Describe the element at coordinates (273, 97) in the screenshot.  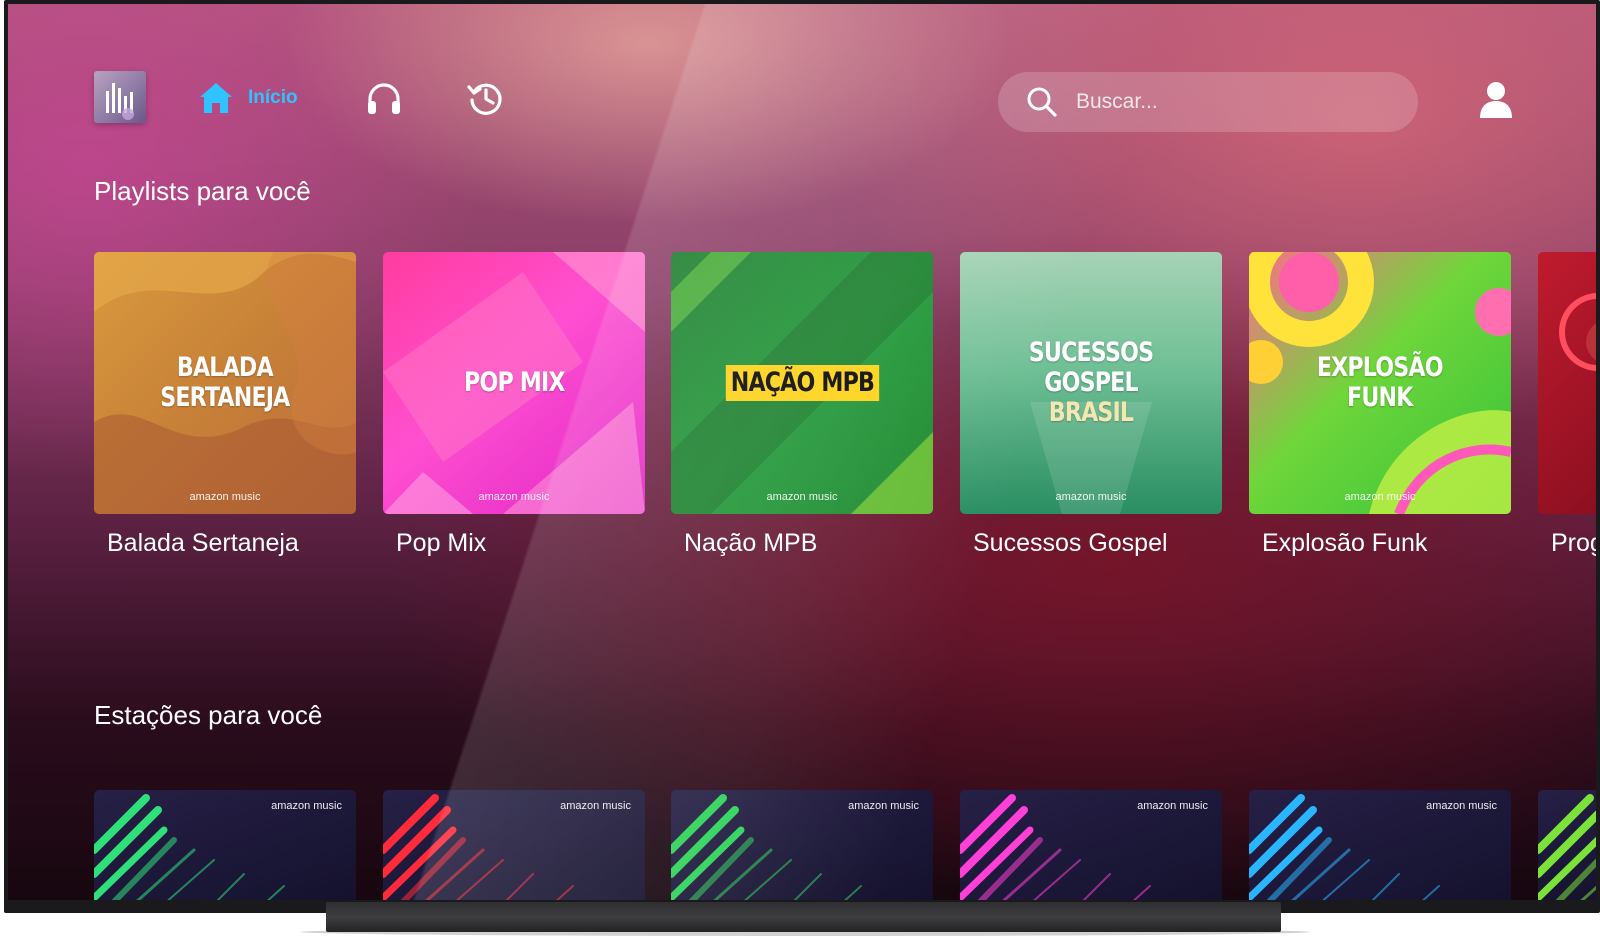
I see `nav-home-label: Início` at that location.